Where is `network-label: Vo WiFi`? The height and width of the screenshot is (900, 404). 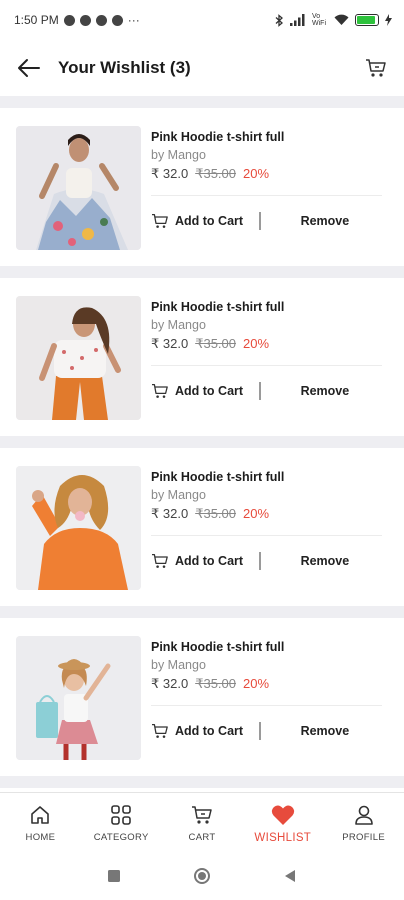 network-label: Vo WiFi is located at coordinates (319, 20).